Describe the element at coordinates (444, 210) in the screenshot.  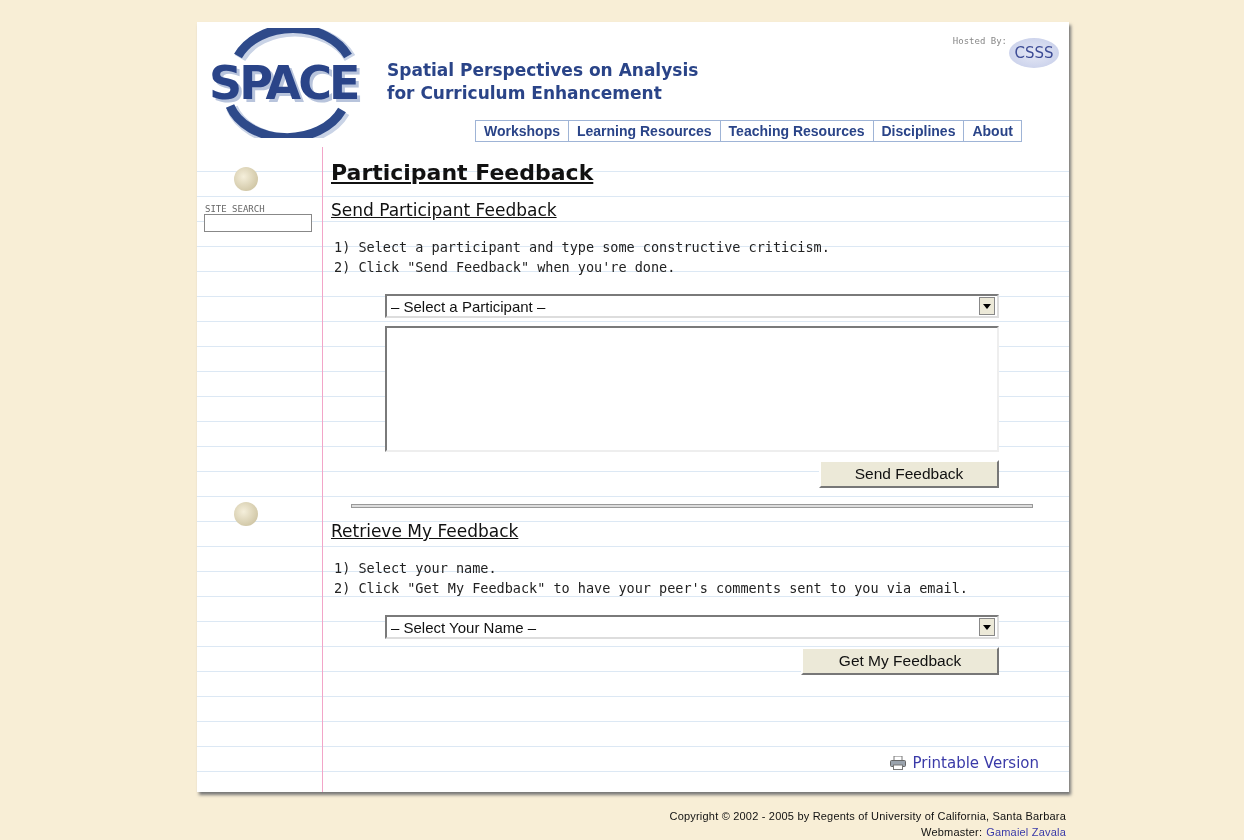
I see `section-heading: Send Participant Feedback` at that location.